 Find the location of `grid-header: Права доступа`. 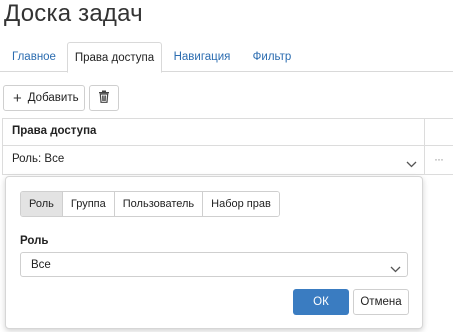

grid-header: Права доступа is located at coordinates (228, 132).